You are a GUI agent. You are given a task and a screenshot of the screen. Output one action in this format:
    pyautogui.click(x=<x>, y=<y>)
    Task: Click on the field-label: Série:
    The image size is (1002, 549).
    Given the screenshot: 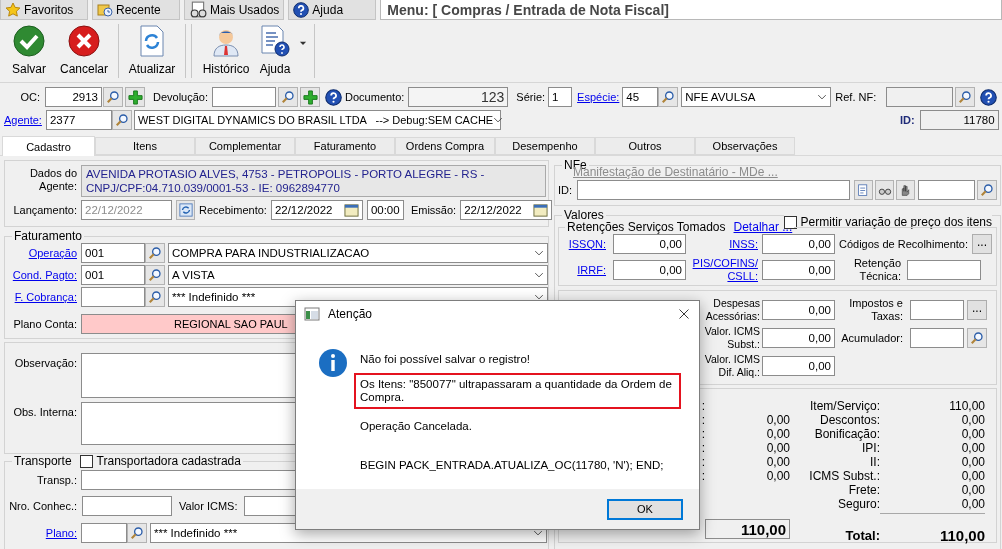 What is the action you would take?
    pyautogui.click(x=531, y=97)
    